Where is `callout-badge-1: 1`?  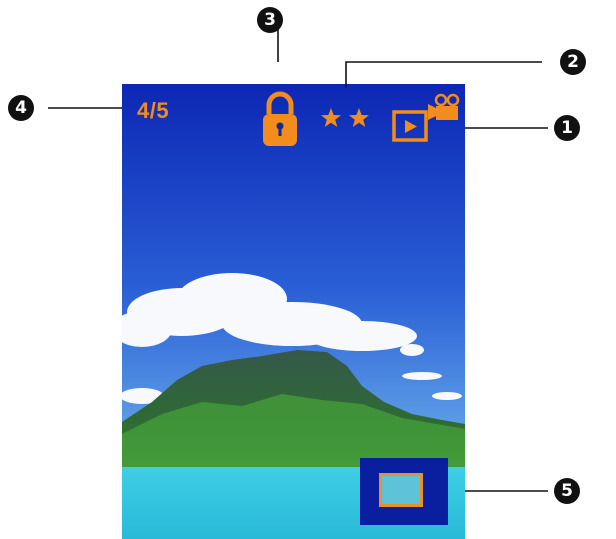 callout-badge-1: 1 is located at coordinates (567, 128).